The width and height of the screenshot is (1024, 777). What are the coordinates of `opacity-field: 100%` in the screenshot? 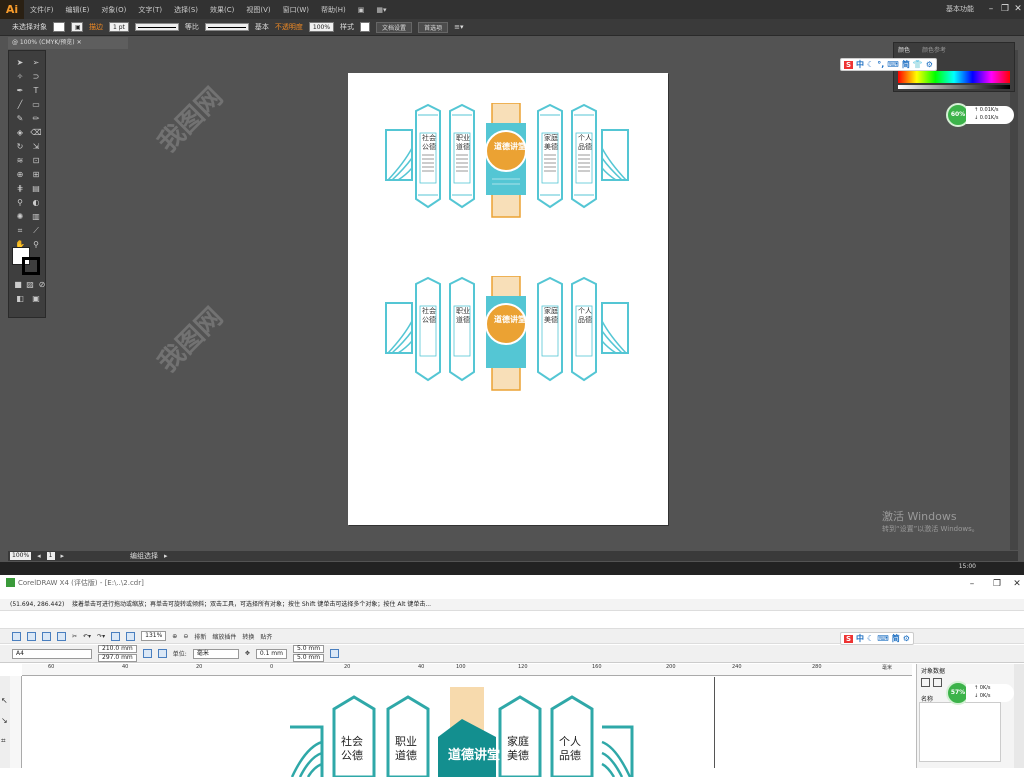 It's located at (321, 27).